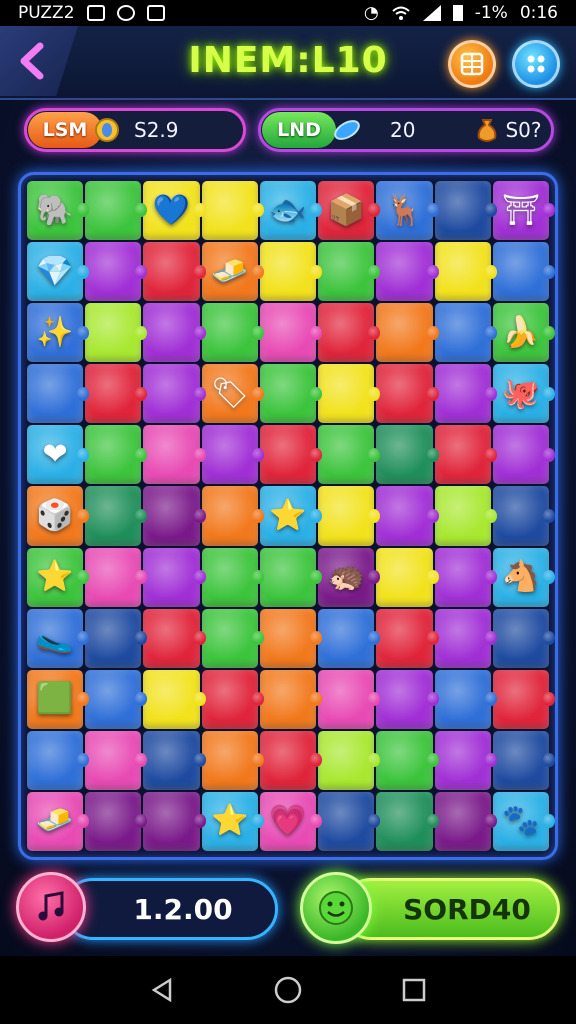  I want to click on puzzle-tile: 🟩, so click(58, 699).